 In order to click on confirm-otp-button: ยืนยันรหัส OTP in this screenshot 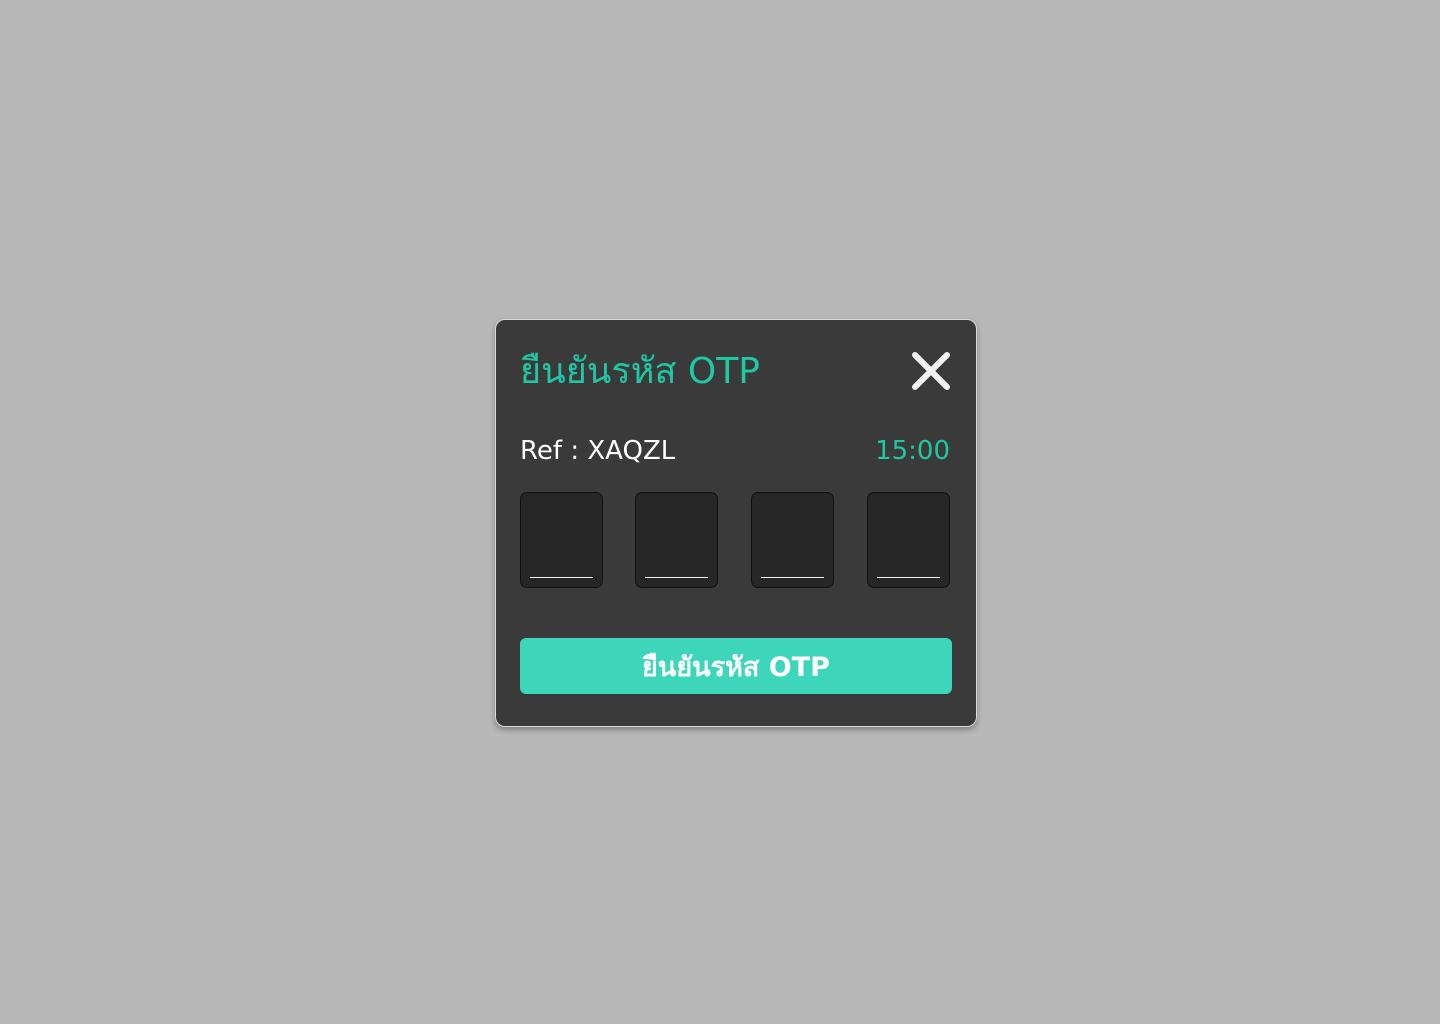, I will do `click(736, 666)`.